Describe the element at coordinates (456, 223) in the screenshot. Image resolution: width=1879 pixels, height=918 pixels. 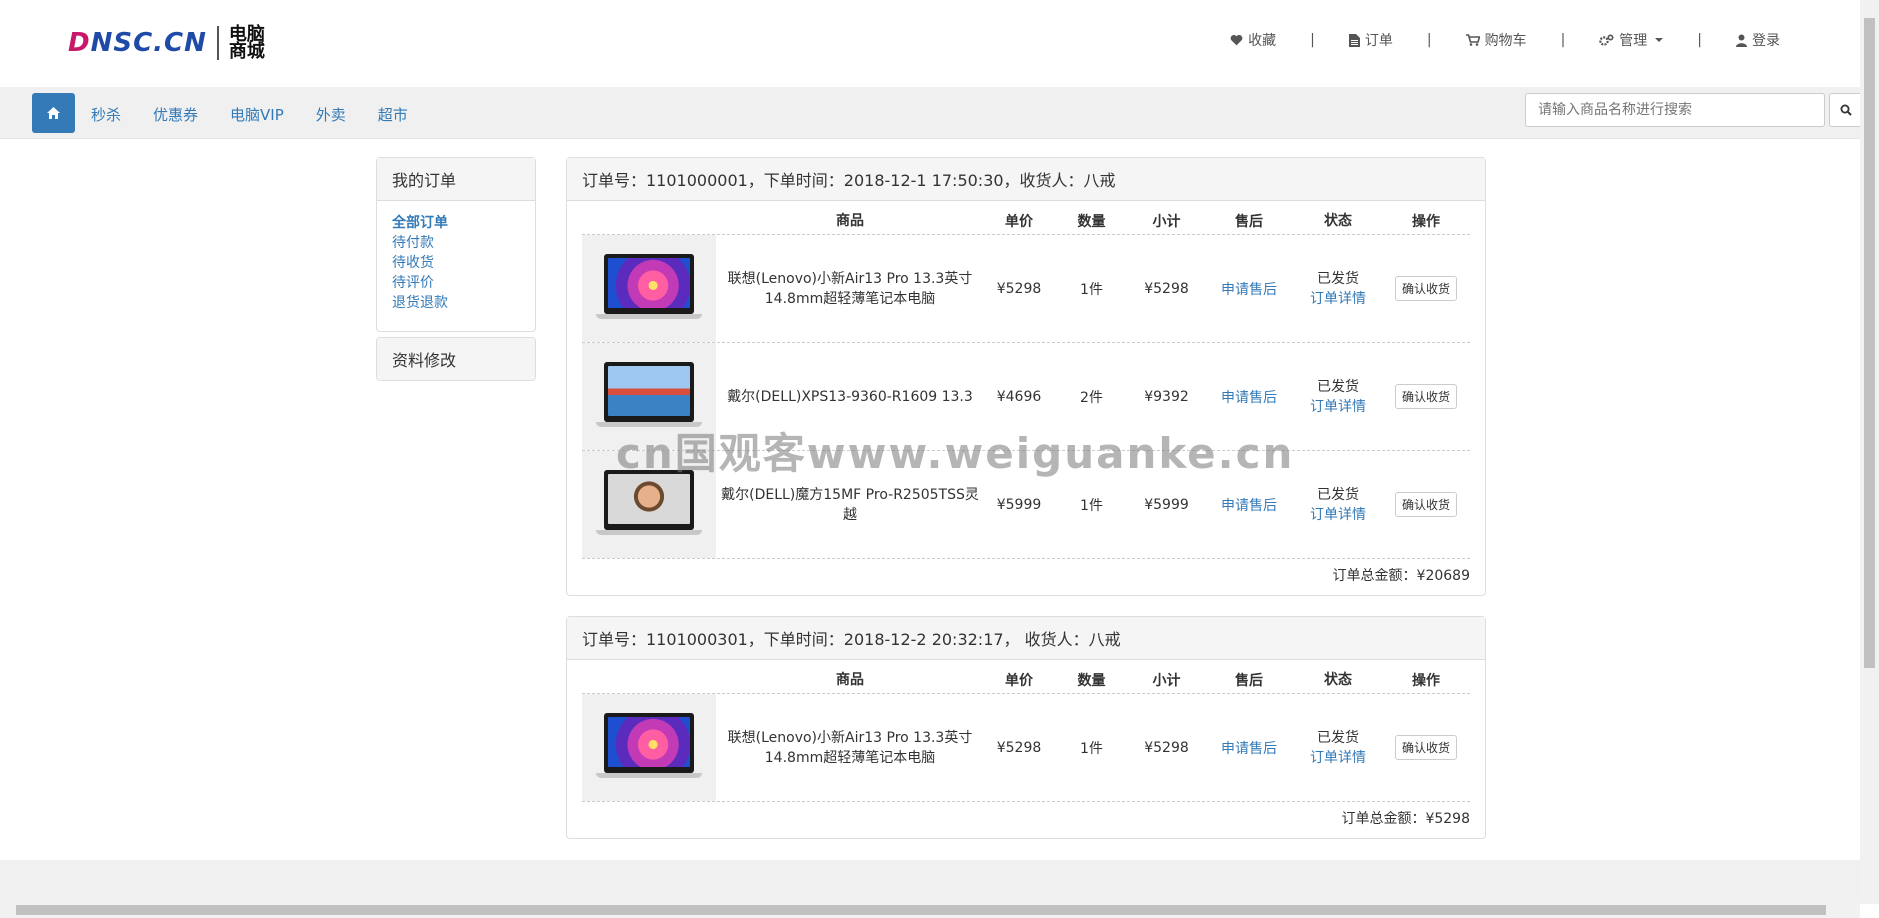
I see `filter-all-orders: 全部订单` at that location.